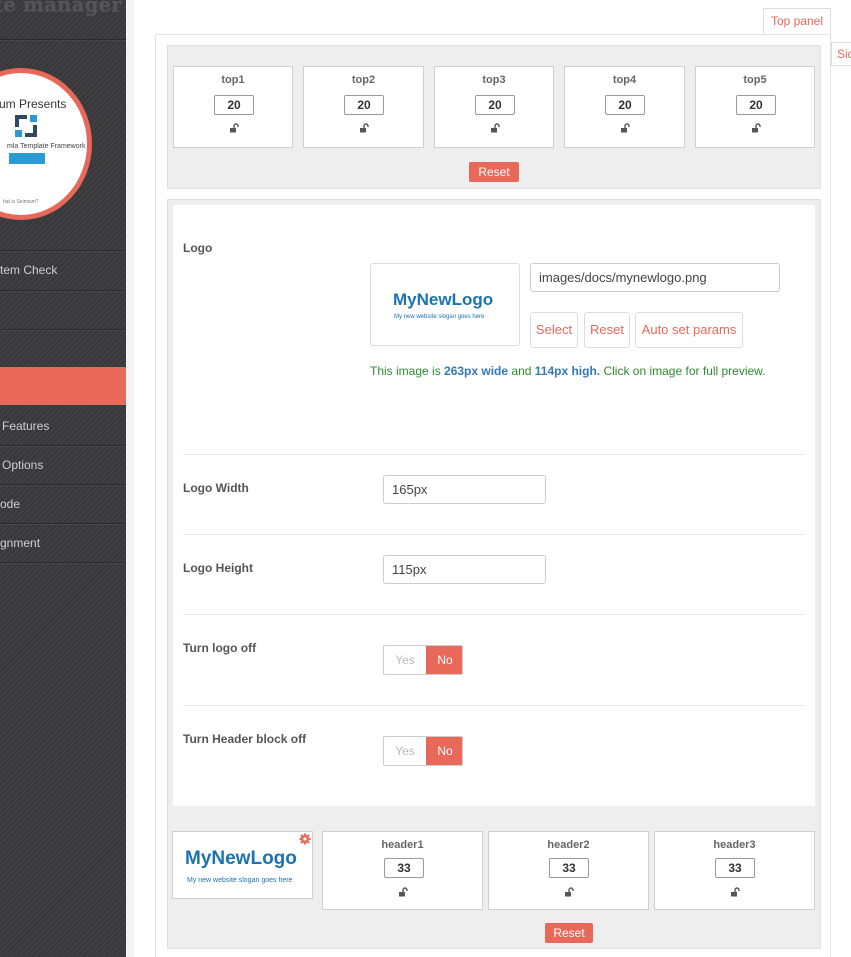  I want to click on position-name: top4, so click(624, 80).